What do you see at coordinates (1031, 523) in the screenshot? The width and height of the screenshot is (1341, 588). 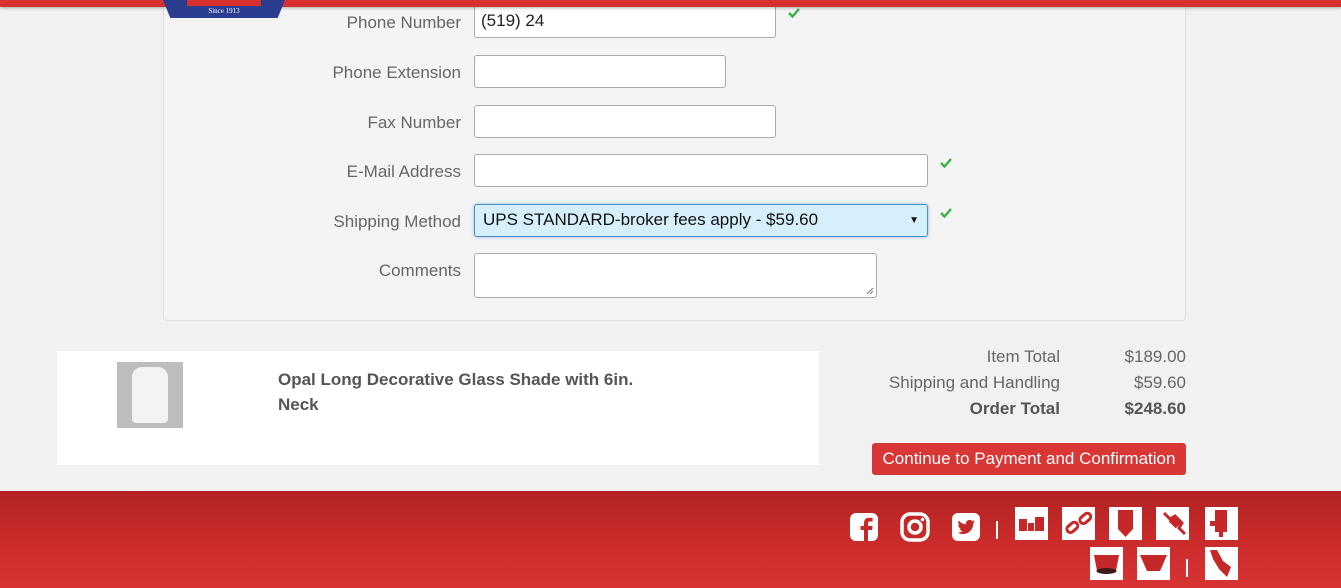 I see `hardware-icon` at bounding box center [1031, 523].